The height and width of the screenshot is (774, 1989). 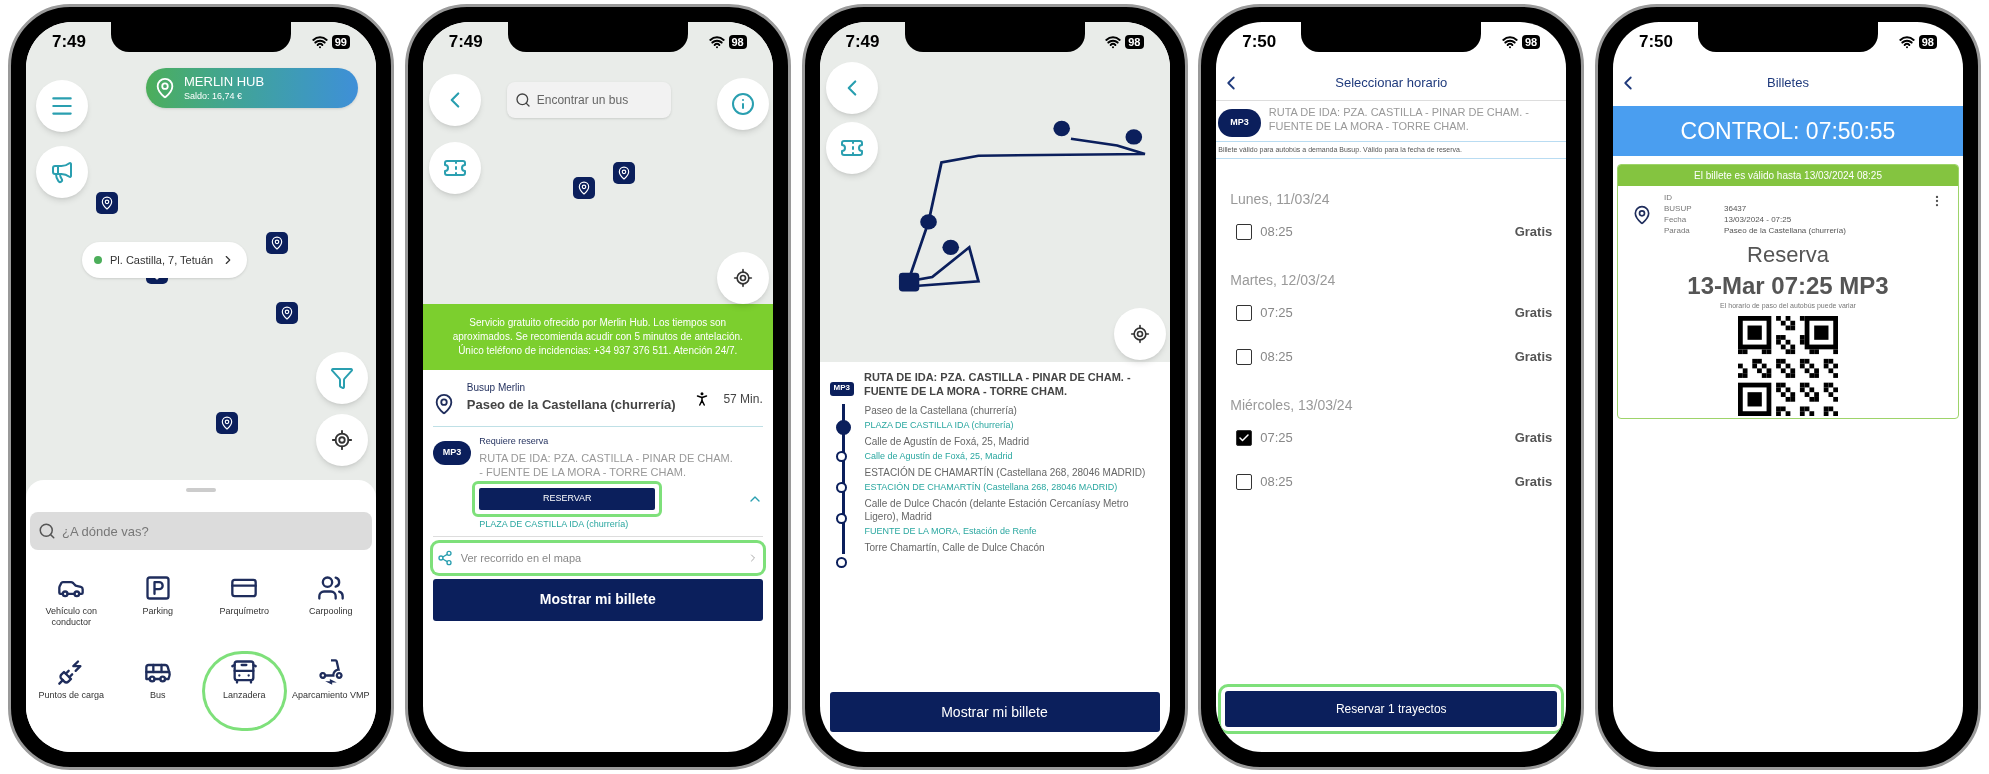 I want to click on service-tile: Bus, so click(x=157, y=691).